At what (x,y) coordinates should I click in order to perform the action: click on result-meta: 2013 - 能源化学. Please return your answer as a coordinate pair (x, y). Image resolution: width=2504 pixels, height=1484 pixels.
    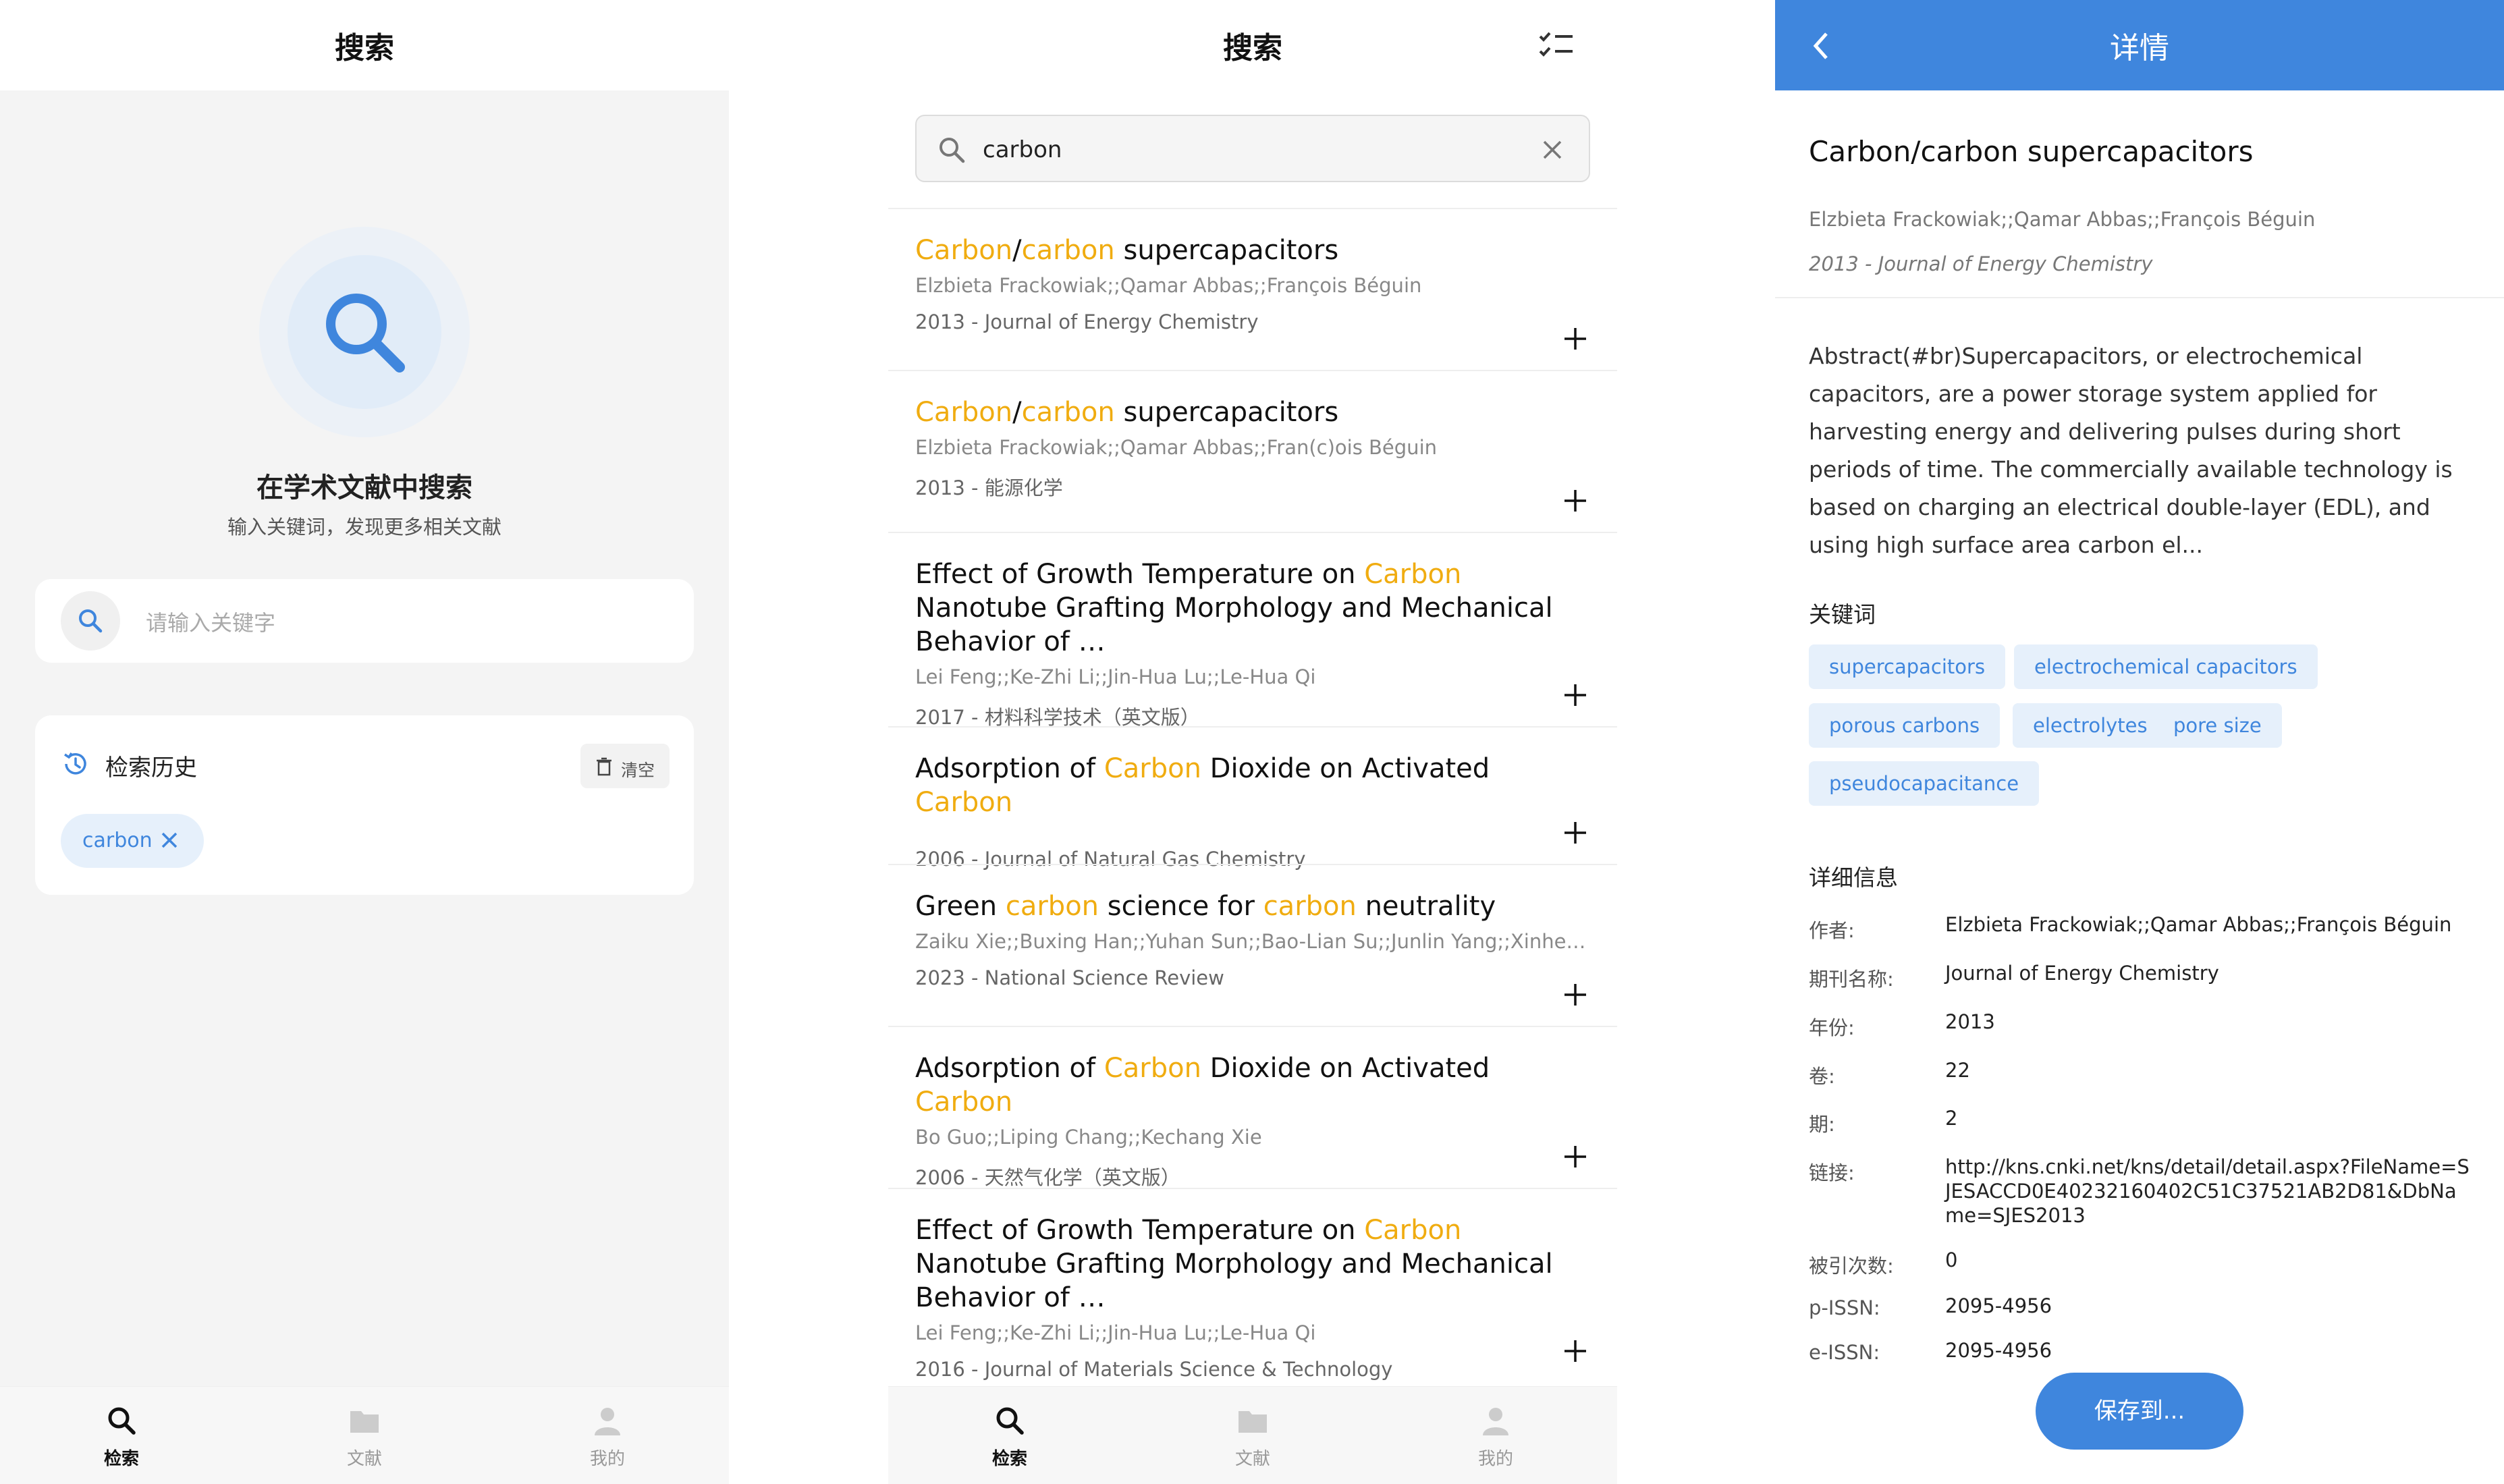
    Looking at the image, I should click on (989, 487).